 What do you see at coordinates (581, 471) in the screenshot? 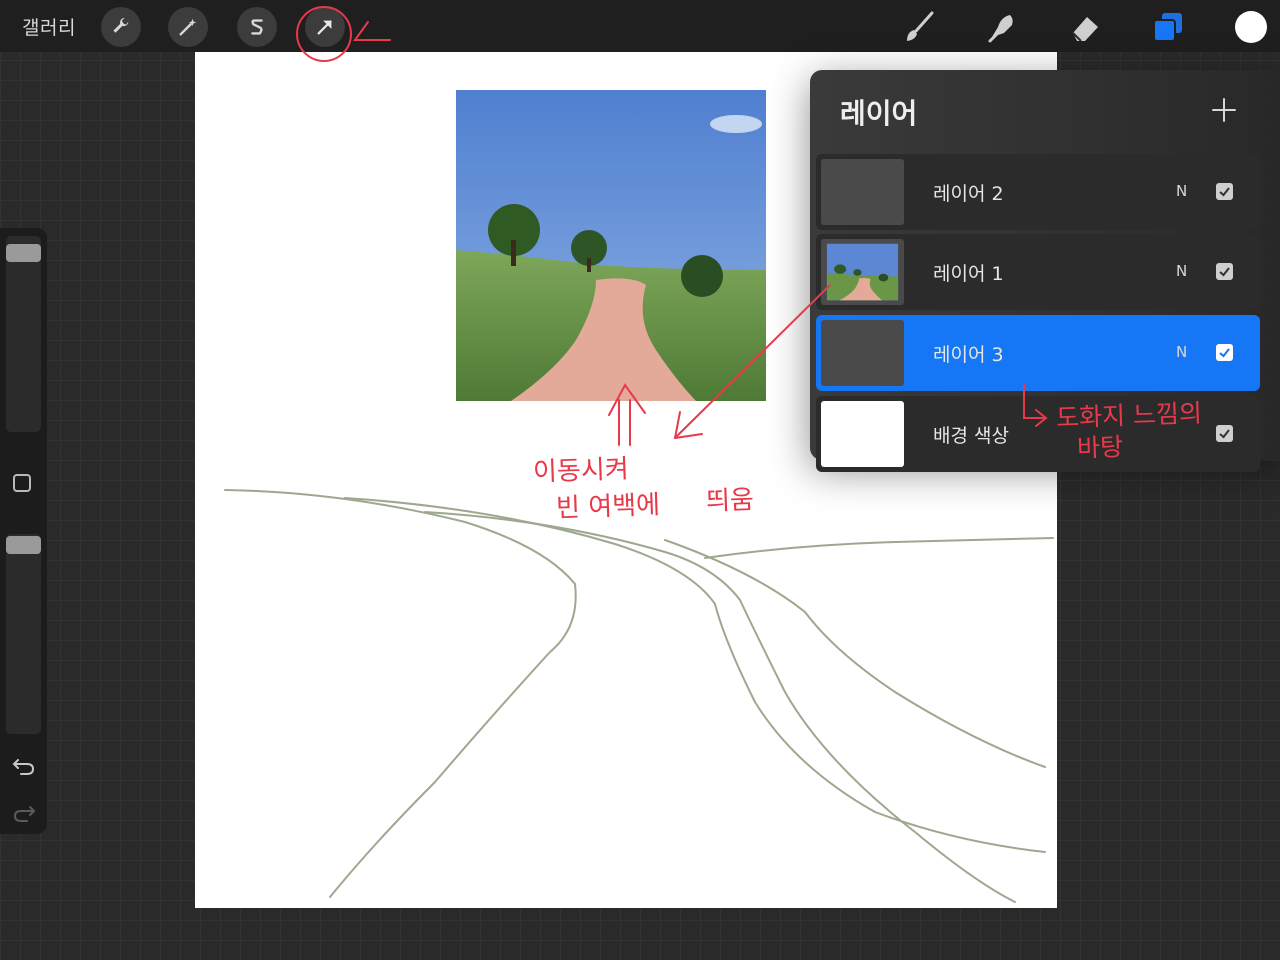
I see `annotation-move: 이동시켜` at bounding box center [581, 471].